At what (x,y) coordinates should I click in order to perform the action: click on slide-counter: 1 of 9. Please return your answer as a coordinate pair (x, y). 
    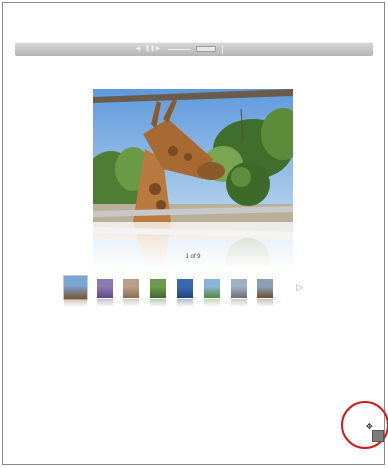
    Looking at the image, I should click on (193, 257).